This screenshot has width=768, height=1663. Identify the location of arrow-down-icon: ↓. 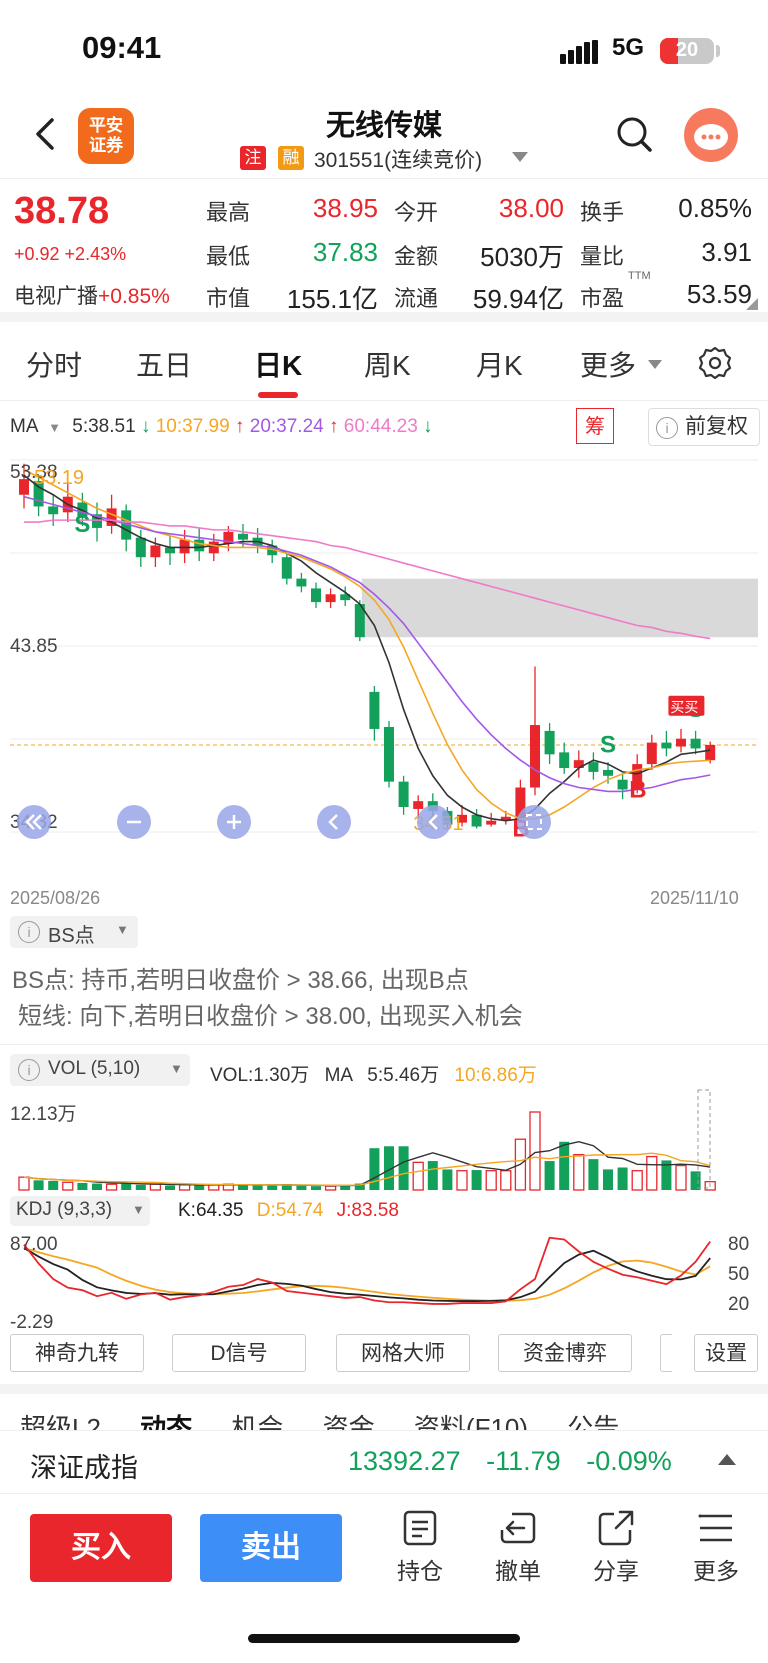
(145, 426).